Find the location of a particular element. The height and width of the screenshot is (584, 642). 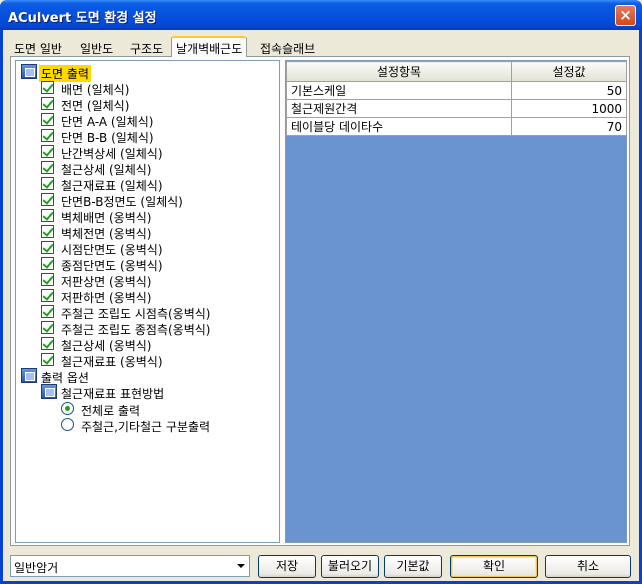

tree-item-label: 저판상면 (옹벽식) is located at coordinates (106, 282).